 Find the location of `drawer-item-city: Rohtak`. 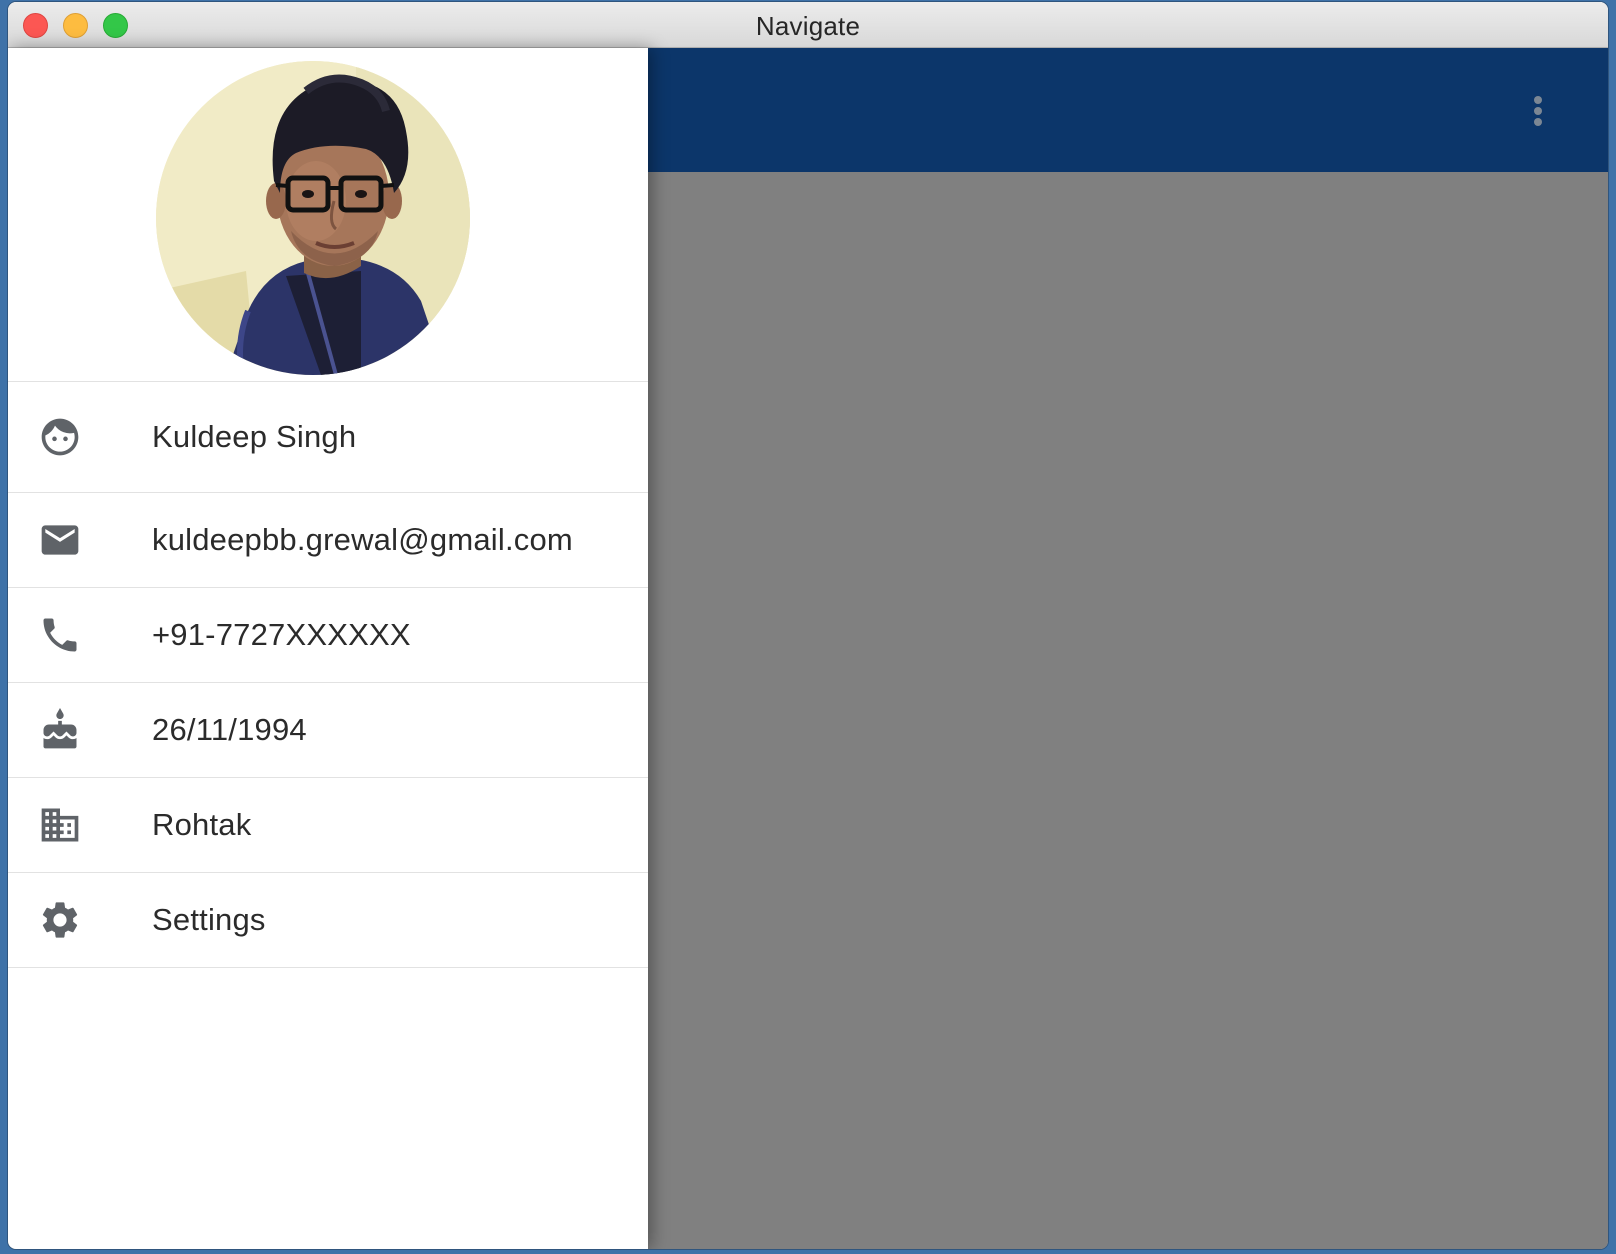

drawer-item-city: Rohtak is located at coordinates (328, 825).